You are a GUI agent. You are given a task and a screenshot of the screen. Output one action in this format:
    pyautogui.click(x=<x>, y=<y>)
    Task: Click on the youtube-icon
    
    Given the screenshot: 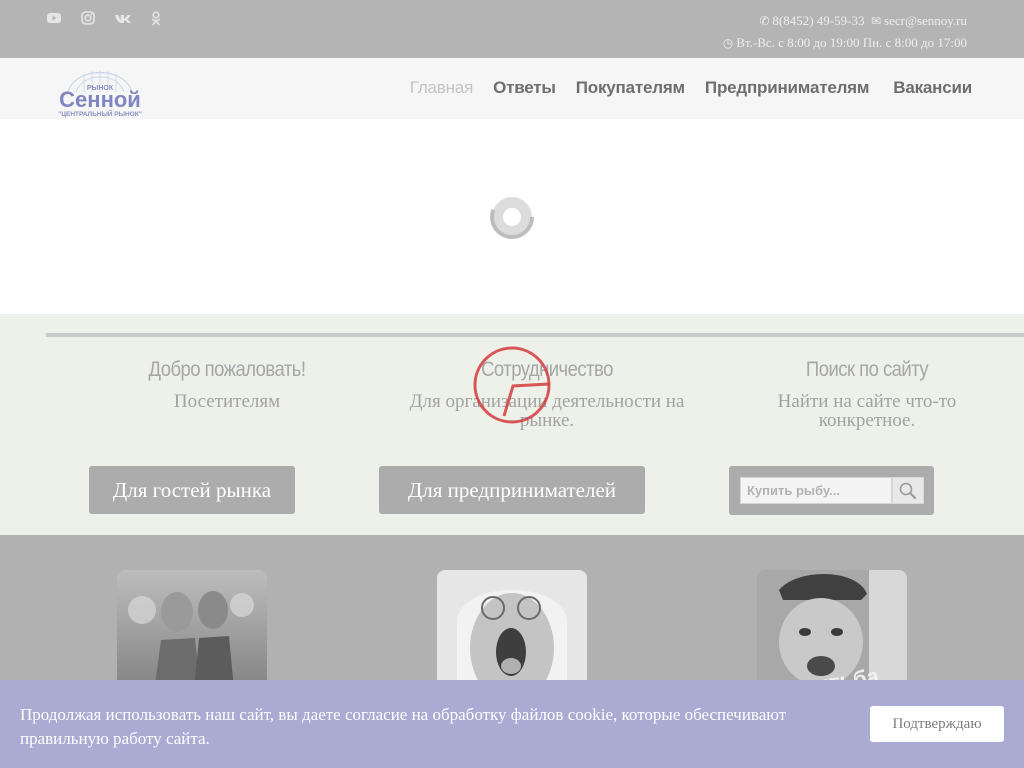 What is the action you would take?
    pyautogui.click(x=54, y=18)
    